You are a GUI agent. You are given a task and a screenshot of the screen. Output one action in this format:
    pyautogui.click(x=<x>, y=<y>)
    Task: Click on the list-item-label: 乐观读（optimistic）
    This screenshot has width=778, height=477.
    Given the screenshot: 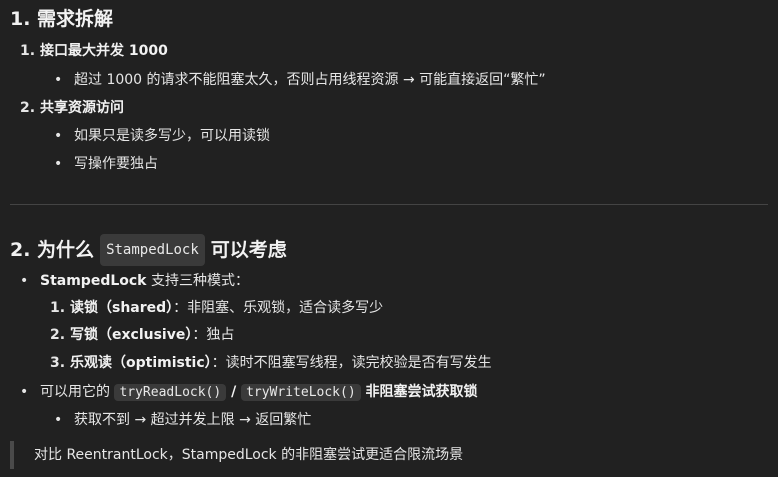 What is the action you would take?
    pyautogui.click(x=141, y=363)
    